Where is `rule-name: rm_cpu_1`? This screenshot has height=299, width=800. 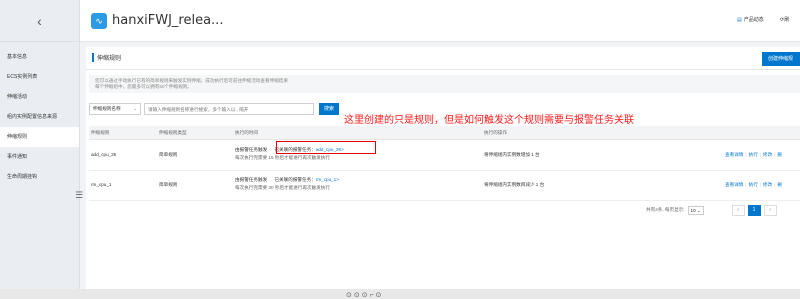 rule-name: rm_cpu_1 is located at coordinates (101, 184).